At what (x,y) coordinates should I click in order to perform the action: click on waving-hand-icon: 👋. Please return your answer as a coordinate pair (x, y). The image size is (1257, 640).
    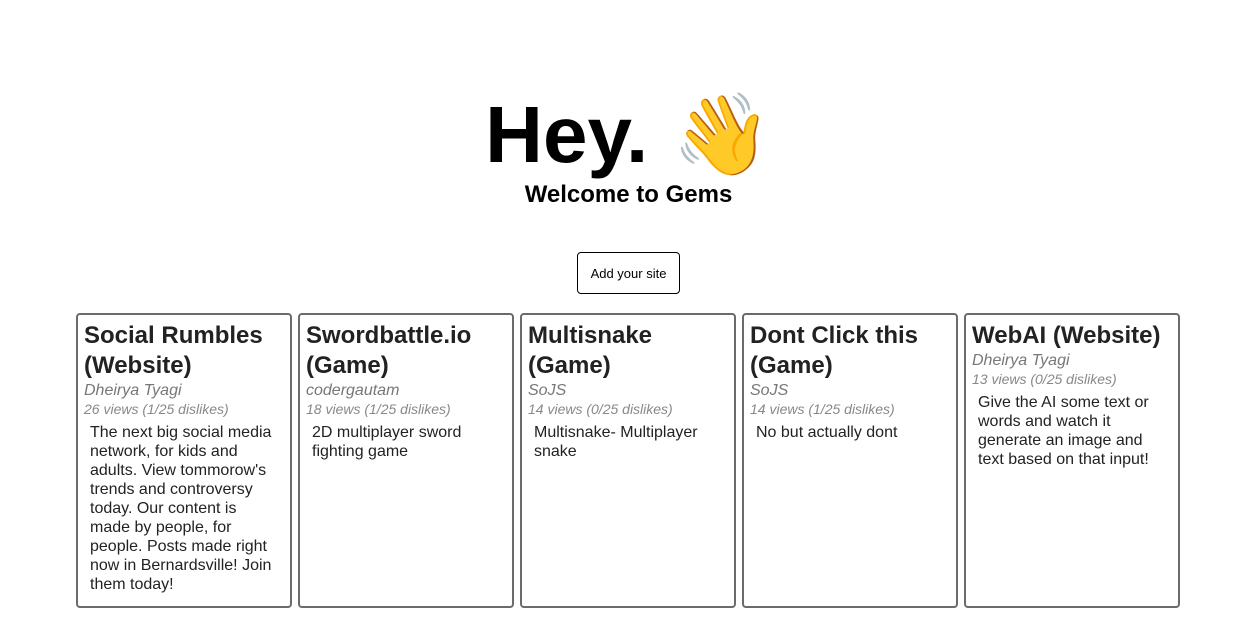
    Looking at the image, I should click on (722, 134).